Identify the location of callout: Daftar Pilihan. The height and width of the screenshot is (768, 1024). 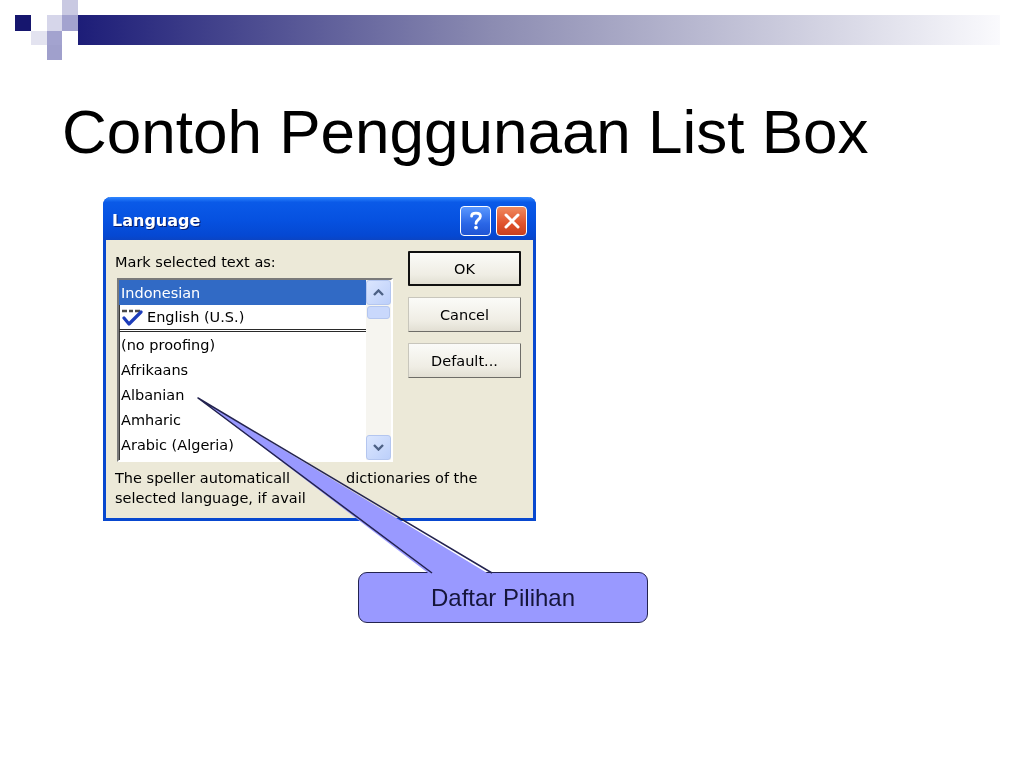
(503, 597).